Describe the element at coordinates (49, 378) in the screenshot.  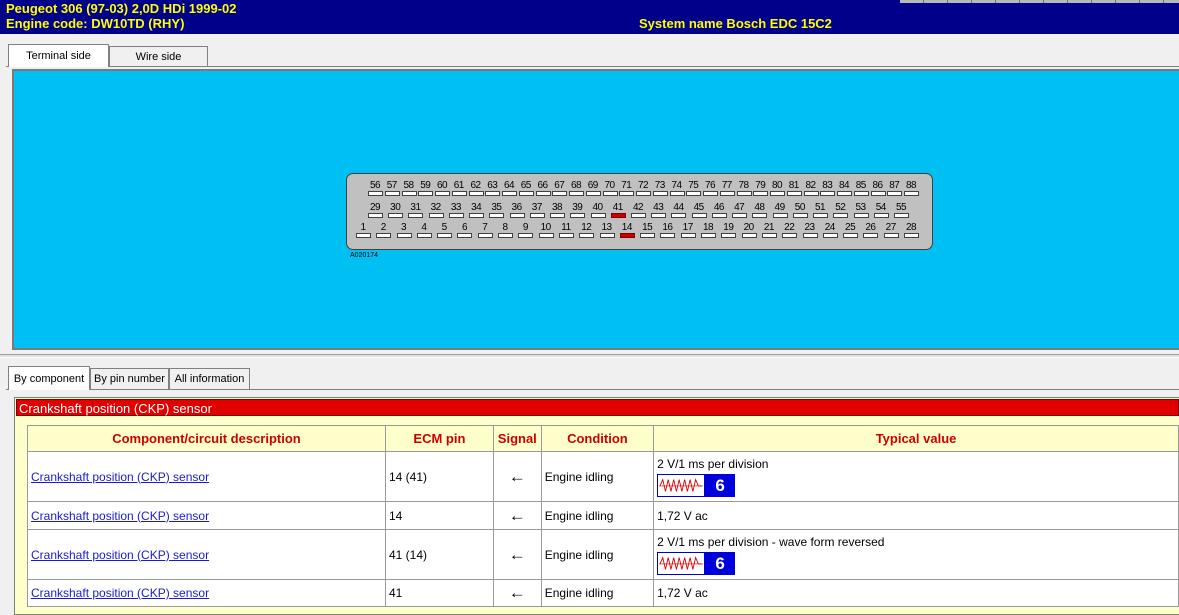
I see `tab-by-component: By component` at that location.